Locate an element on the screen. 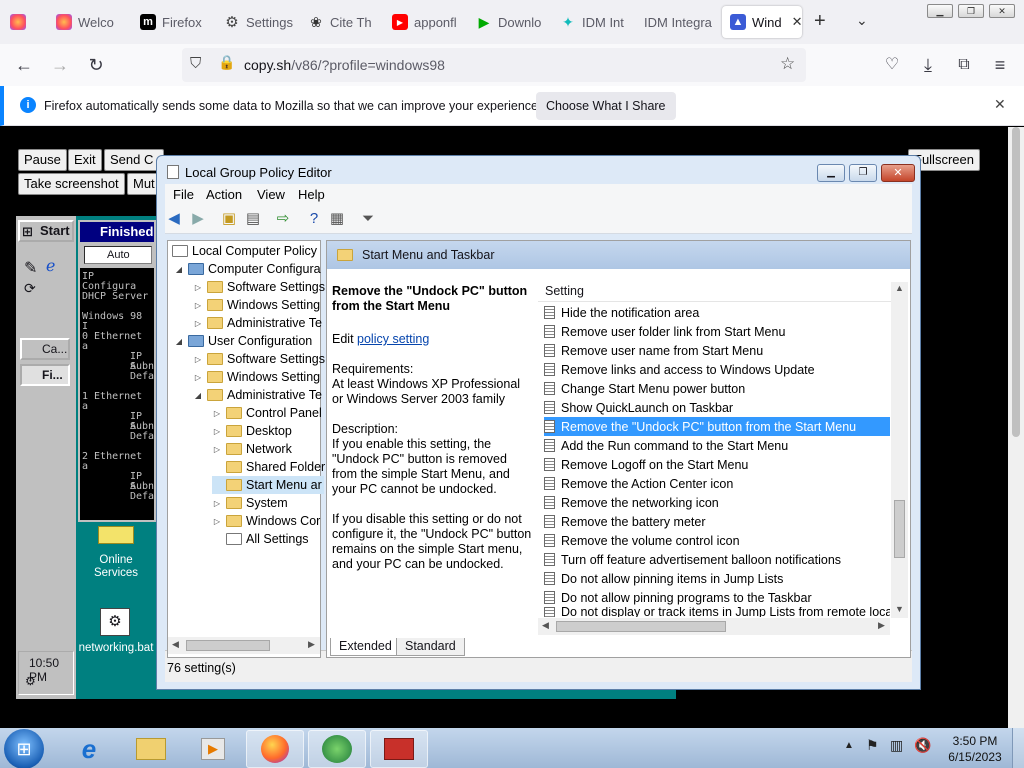 The height and width of the screenshot is (768, 1024). internet-explorer-taskbar-icon: e is located at coordinates (89, 749).